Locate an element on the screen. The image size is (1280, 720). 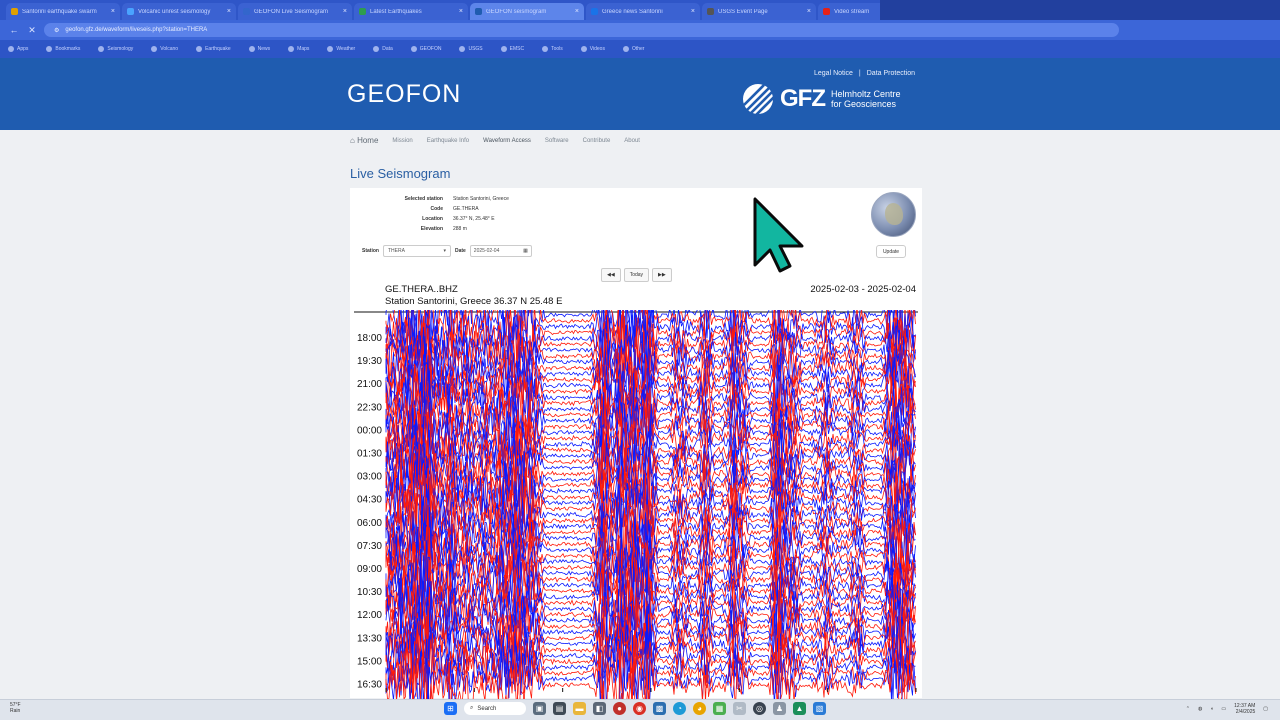
folder-icon: ▬ is located at coordinates (579, 708).